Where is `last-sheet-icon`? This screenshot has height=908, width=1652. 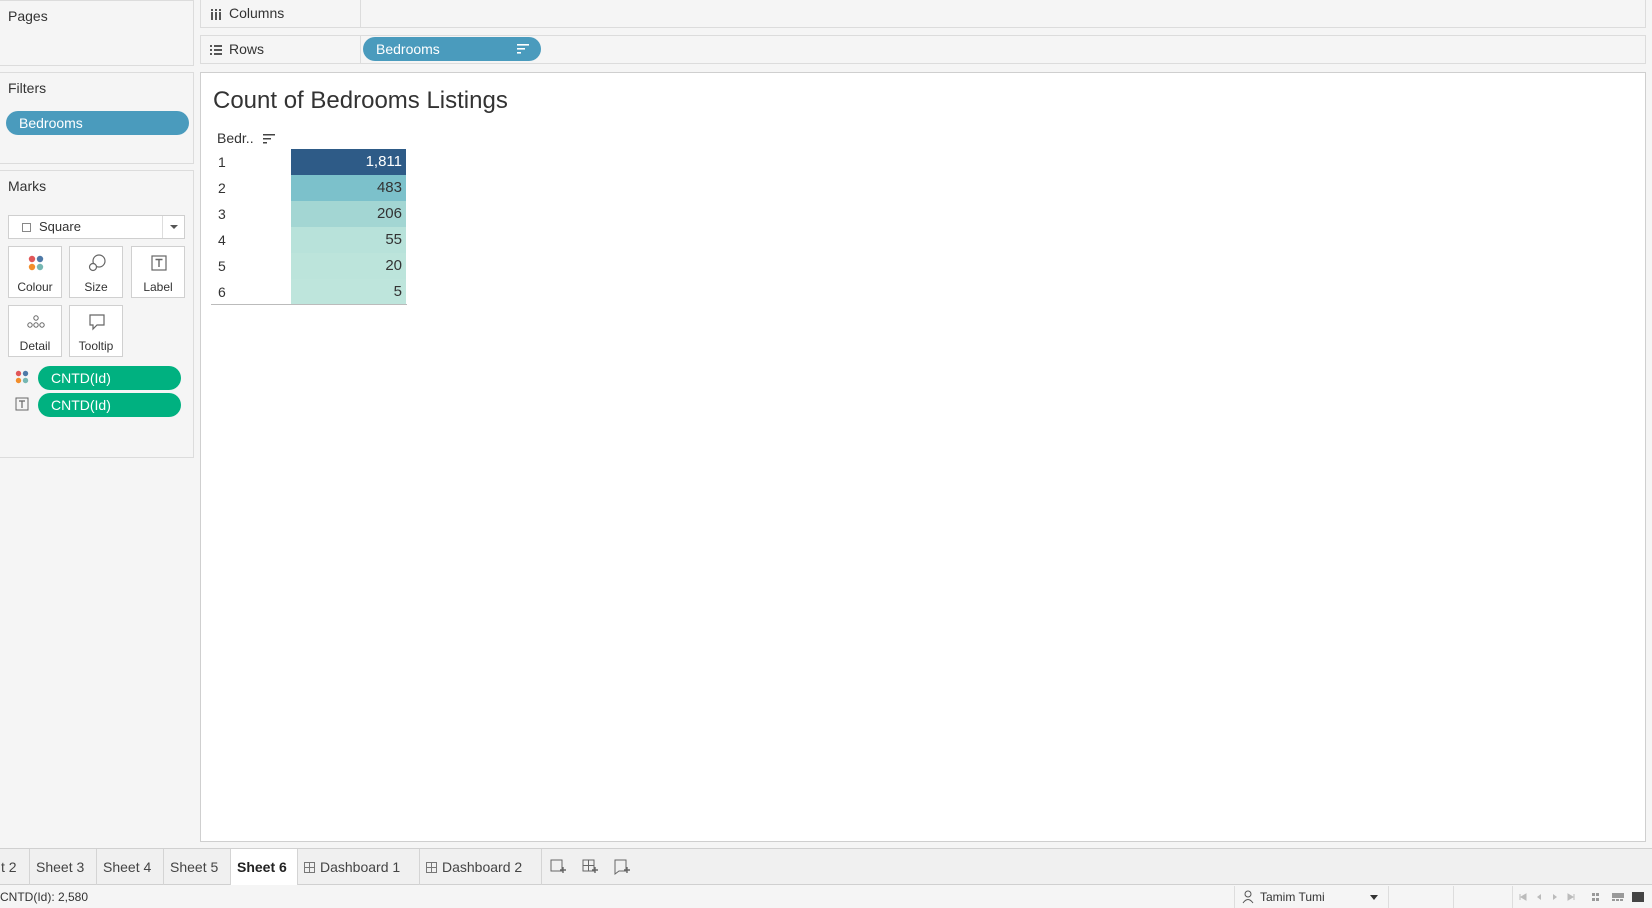 last-sheet-icon is located at coordinates (1571, 897).